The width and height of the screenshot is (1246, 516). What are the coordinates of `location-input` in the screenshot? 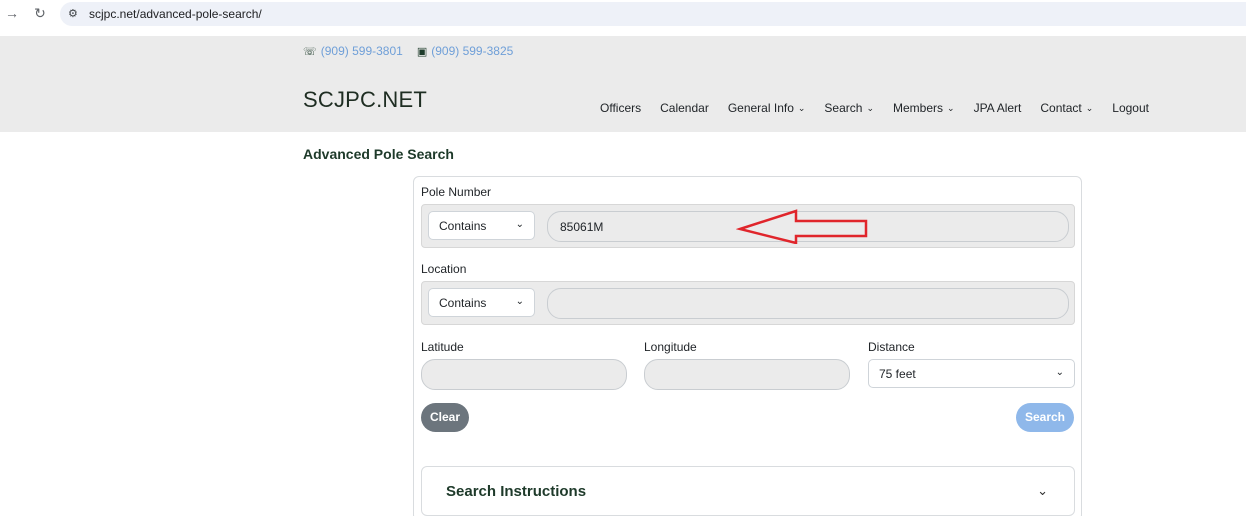 It's located at (808, 303).